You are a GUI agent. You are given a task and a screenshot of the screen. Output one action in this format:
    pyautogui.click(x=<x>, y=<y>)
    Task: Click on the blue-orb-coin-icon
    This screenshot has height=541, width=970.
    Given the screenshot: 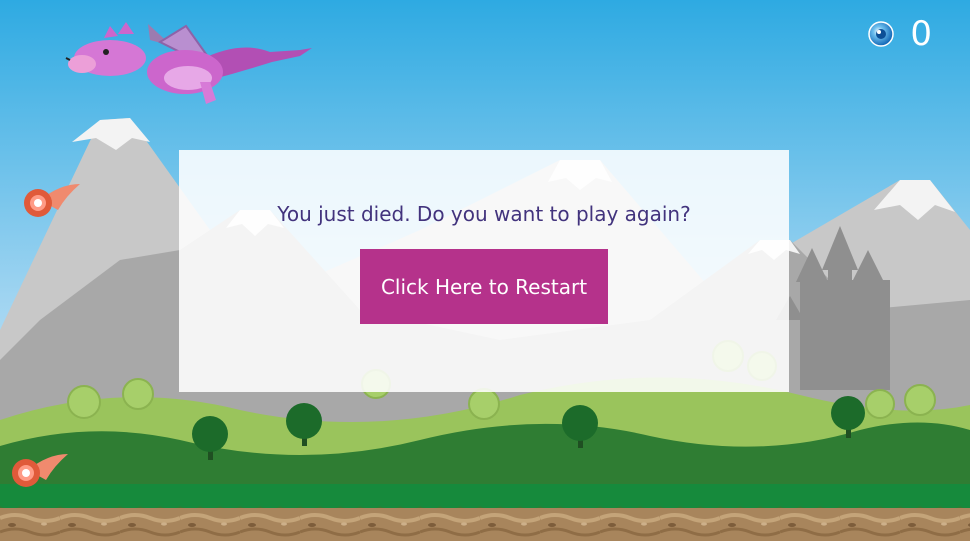 What is the action you would take?
    pyautogui.click(x=881, y=34)
    